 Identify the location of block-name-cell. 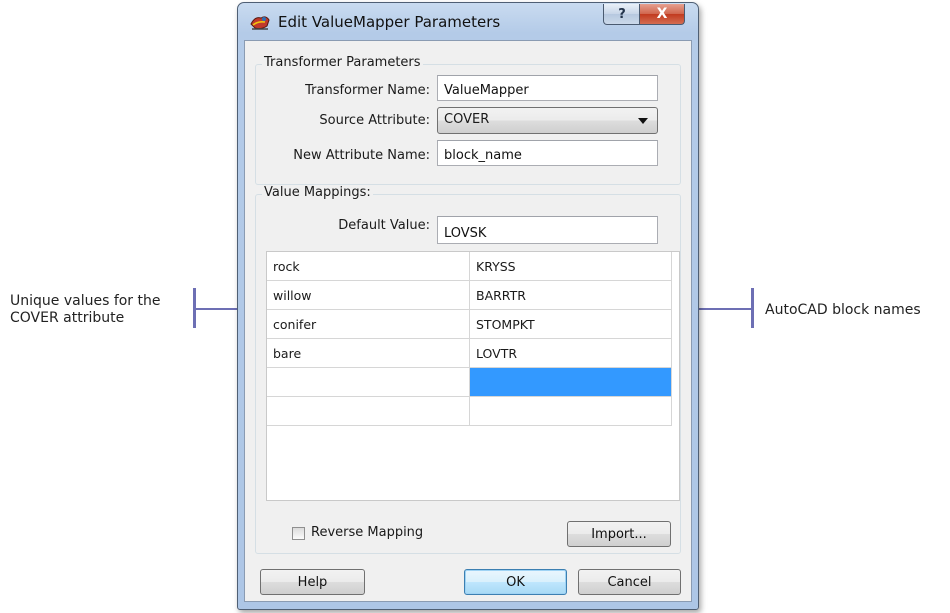
(571, 411).